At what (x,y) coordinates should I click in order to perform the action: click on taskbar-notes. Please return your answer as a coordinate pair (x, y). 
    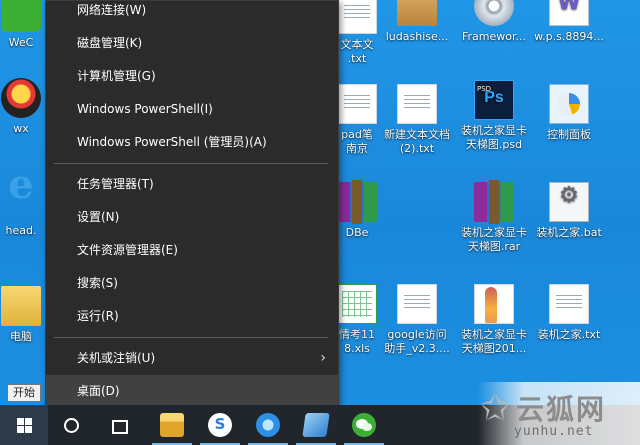
    Looking at the image, I should click on (316, 425).